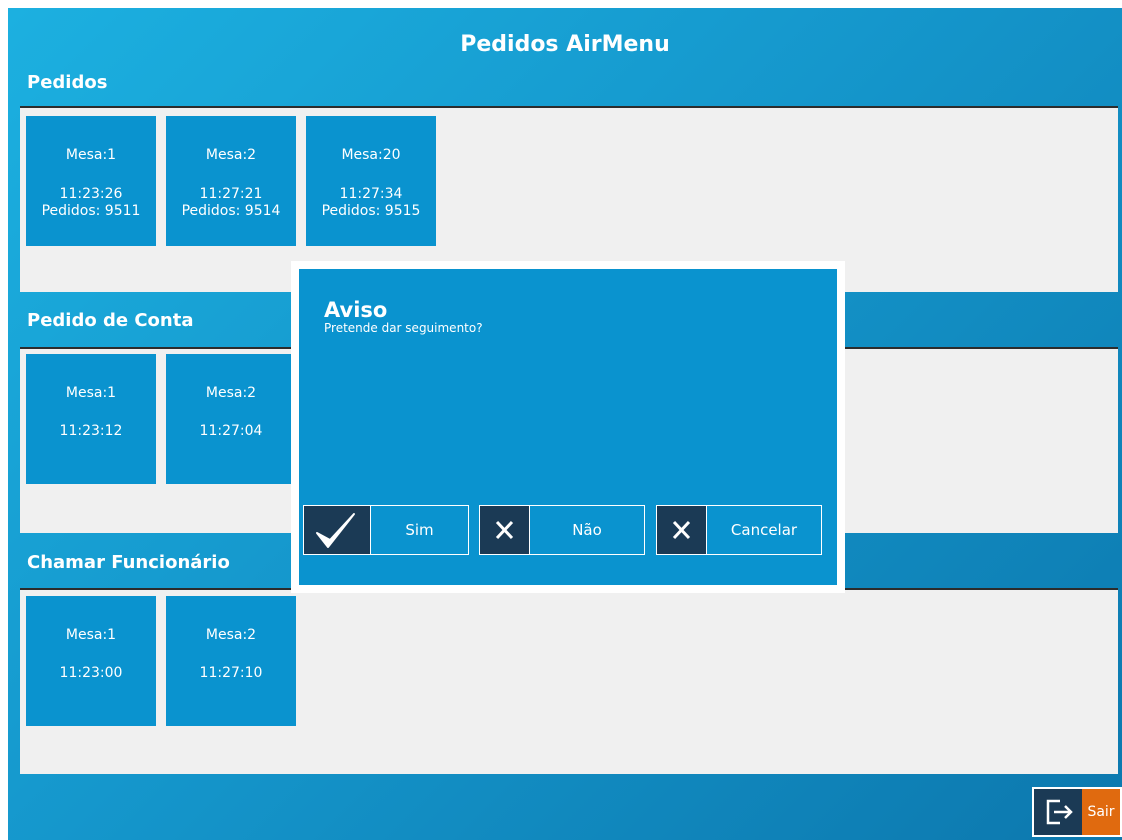 This screenshot has height=840, width=1122. I want to click on pedido-tile: Mesa:20 11:27:34 Pedidos: 9515, so click(371, 181).